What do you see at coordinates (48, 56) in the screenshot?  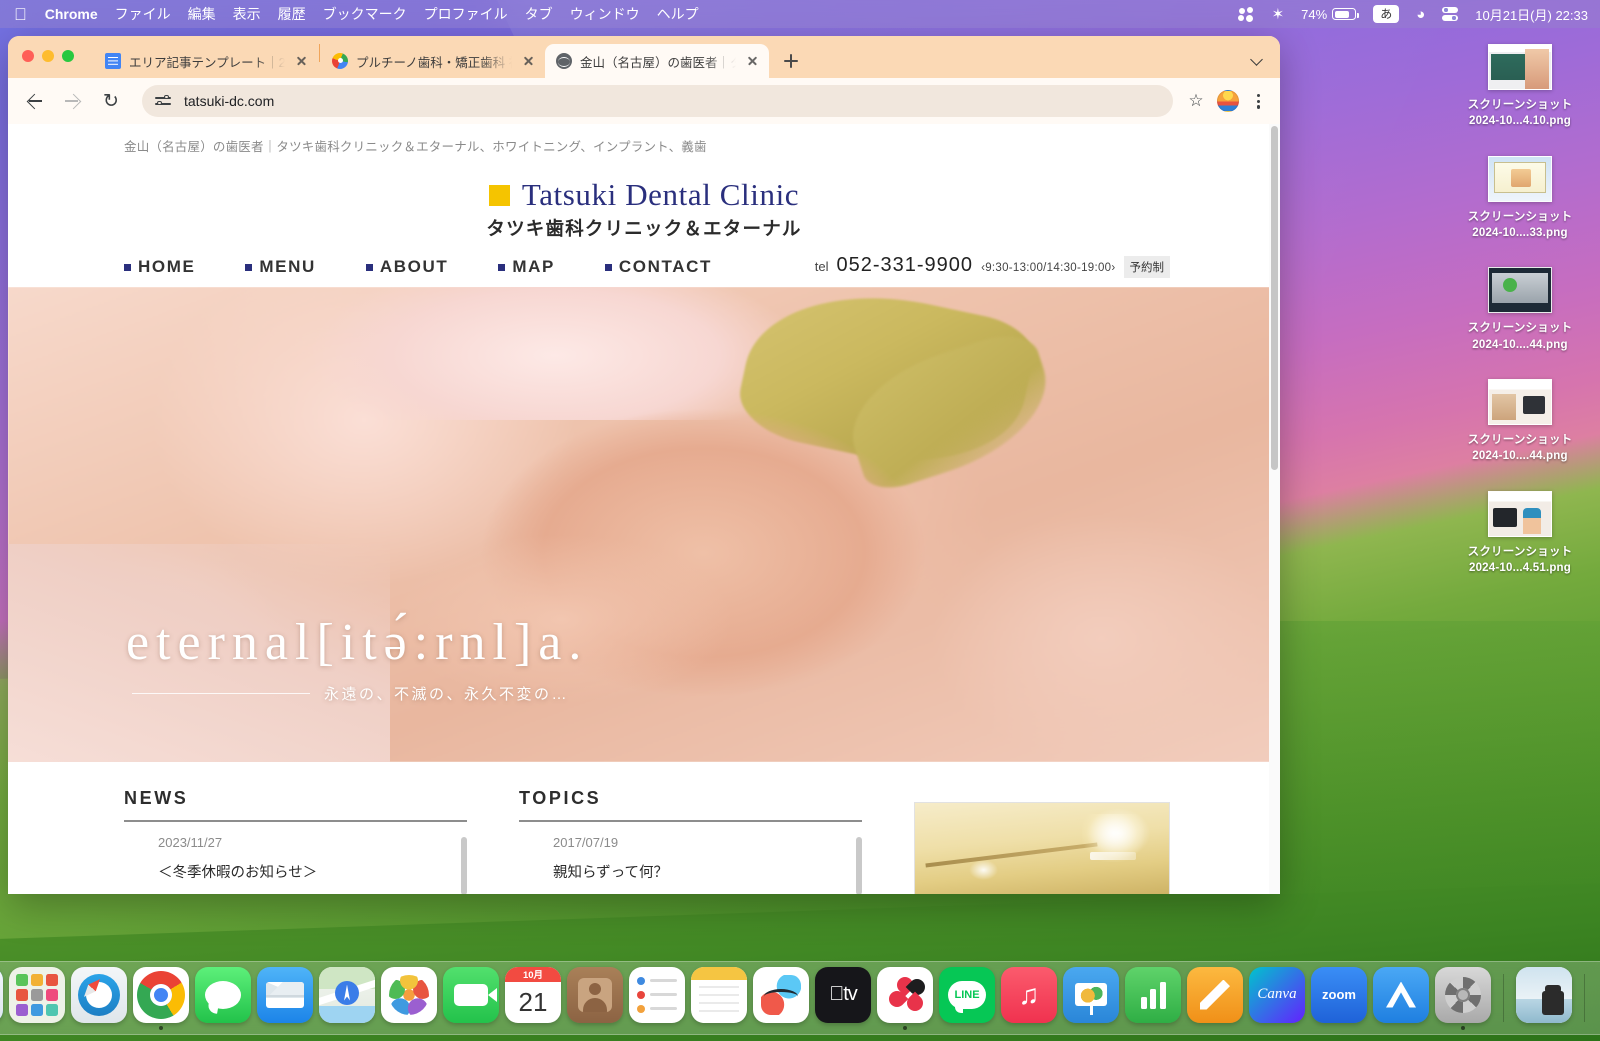 I see `minimize-window-button` at bounding box center [48, 56].